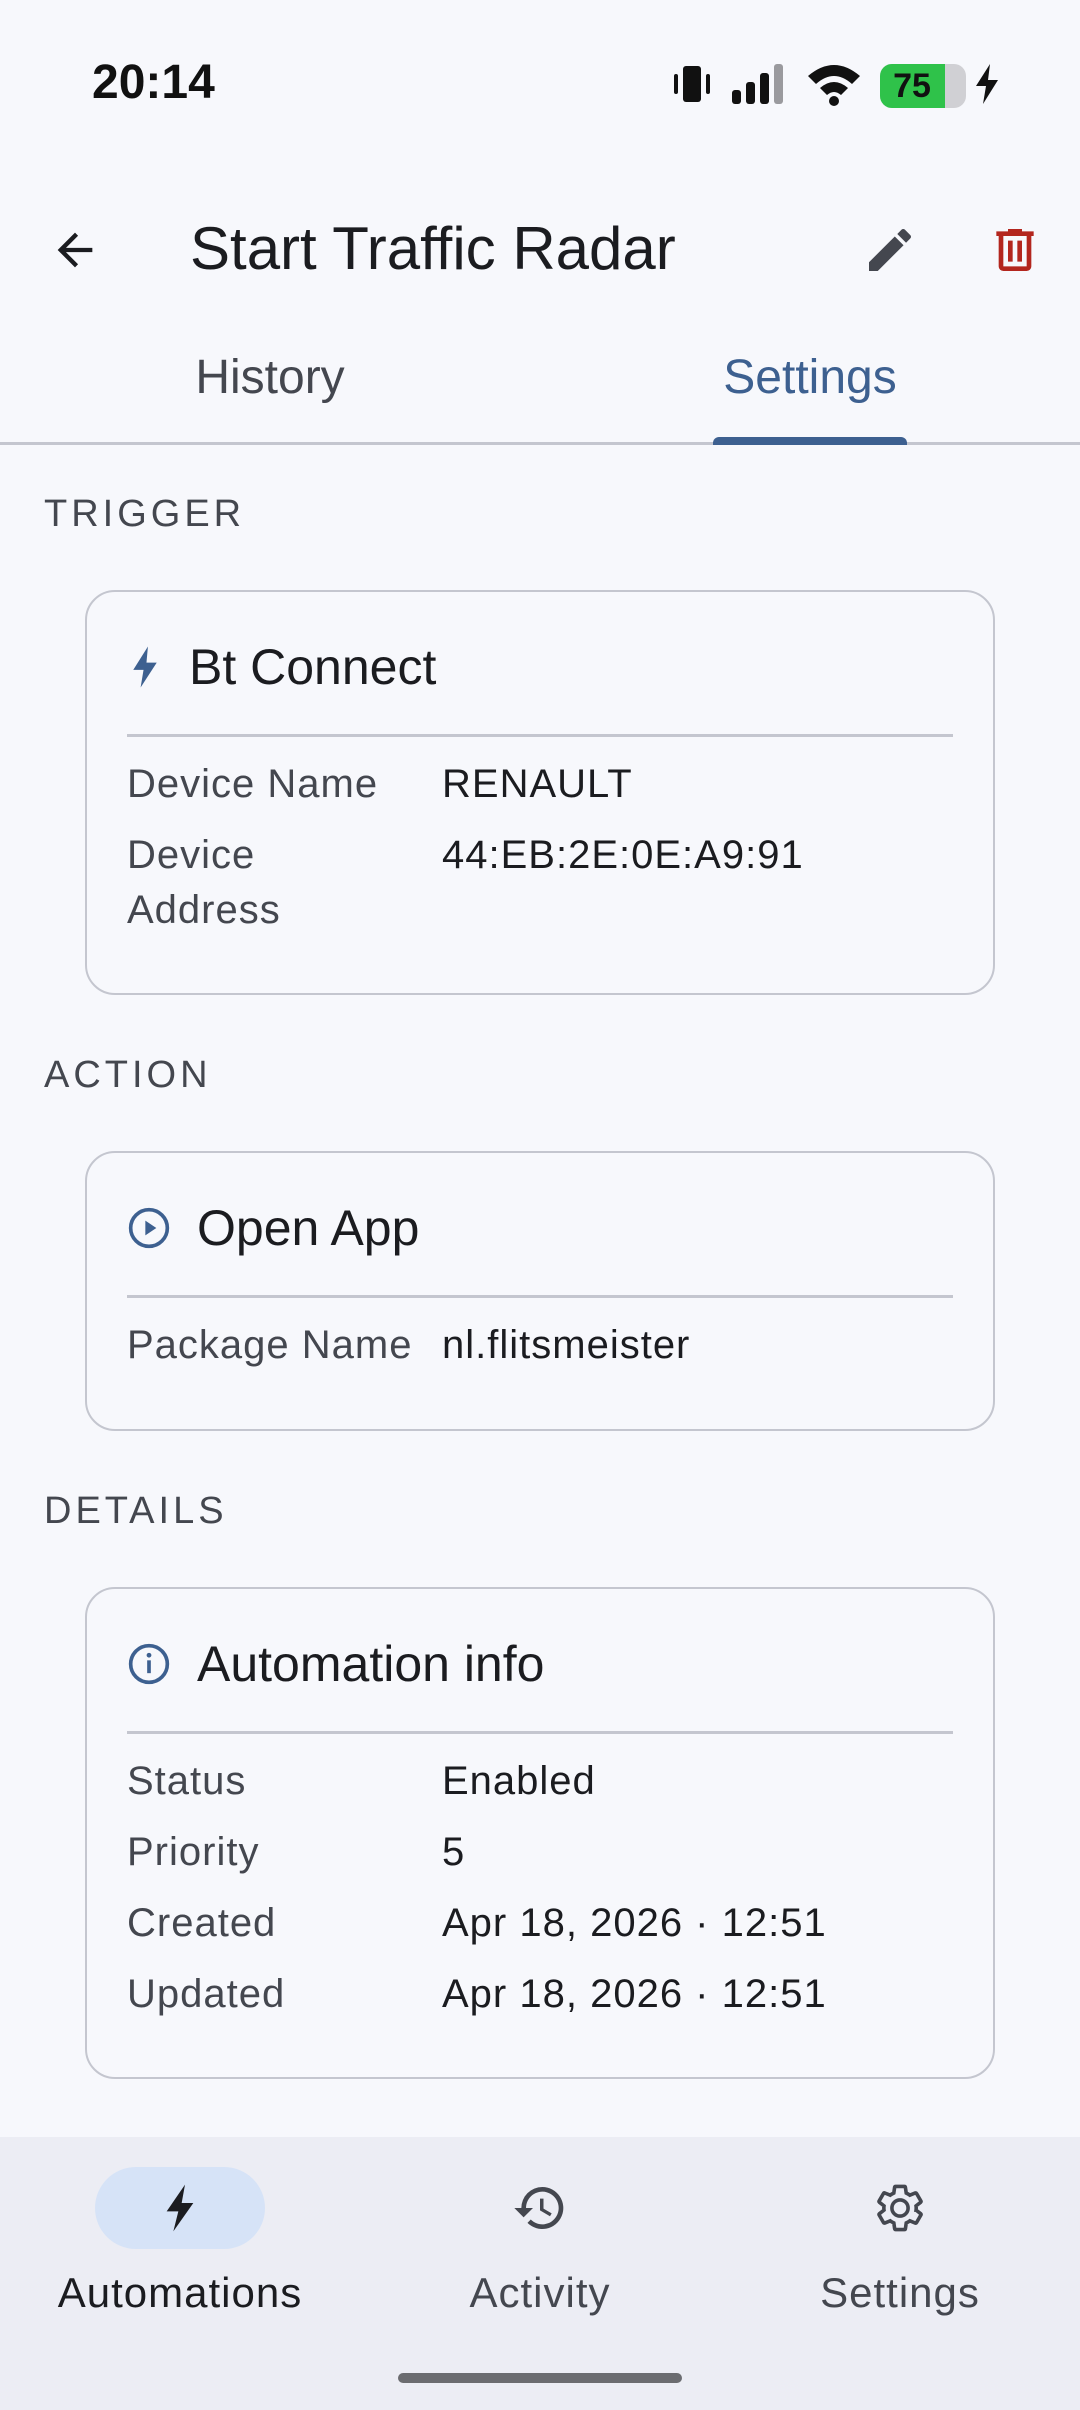  I want to click on section-label-action: ACTION, so click(128, 1075).